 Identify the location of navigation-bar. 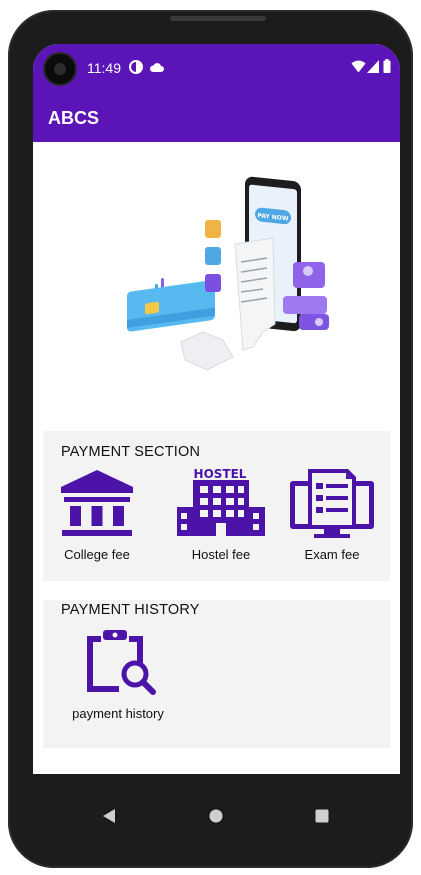
(216, 817).